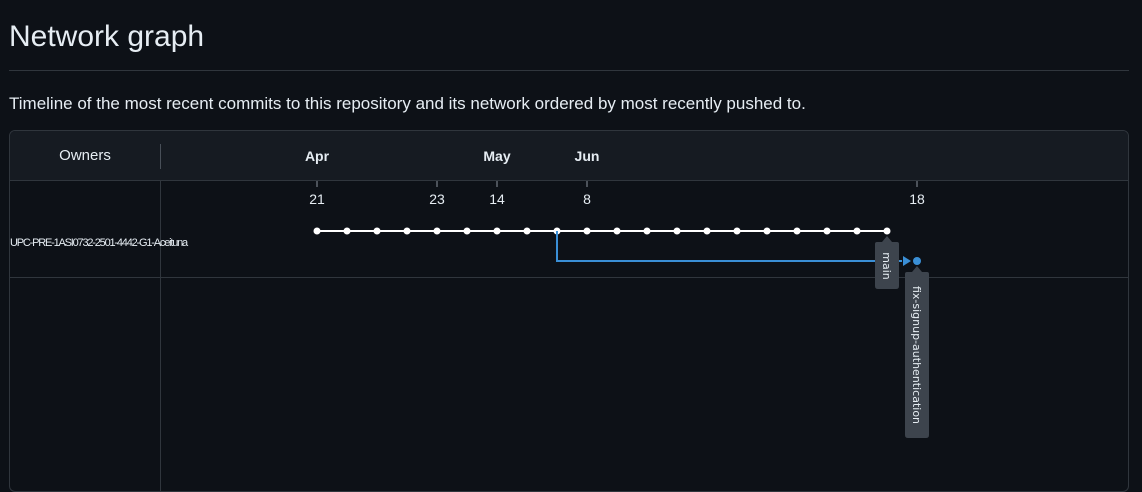 The height and width of the screenshot is (492, 1142). I want to click on day-ticks, so click(617, 184).